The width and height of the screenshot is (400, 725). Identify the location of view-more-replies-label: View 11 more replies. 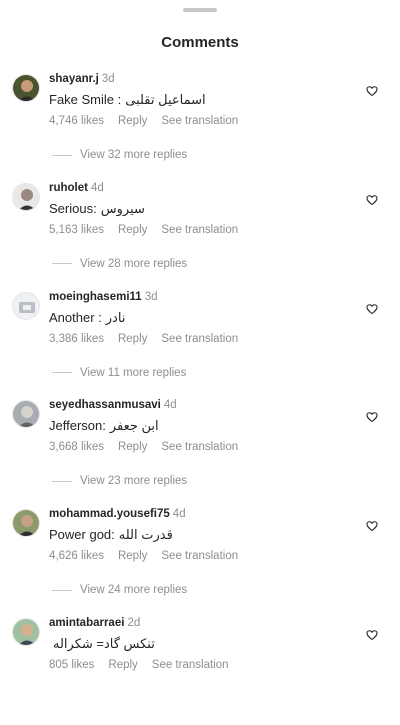
(133, 373).